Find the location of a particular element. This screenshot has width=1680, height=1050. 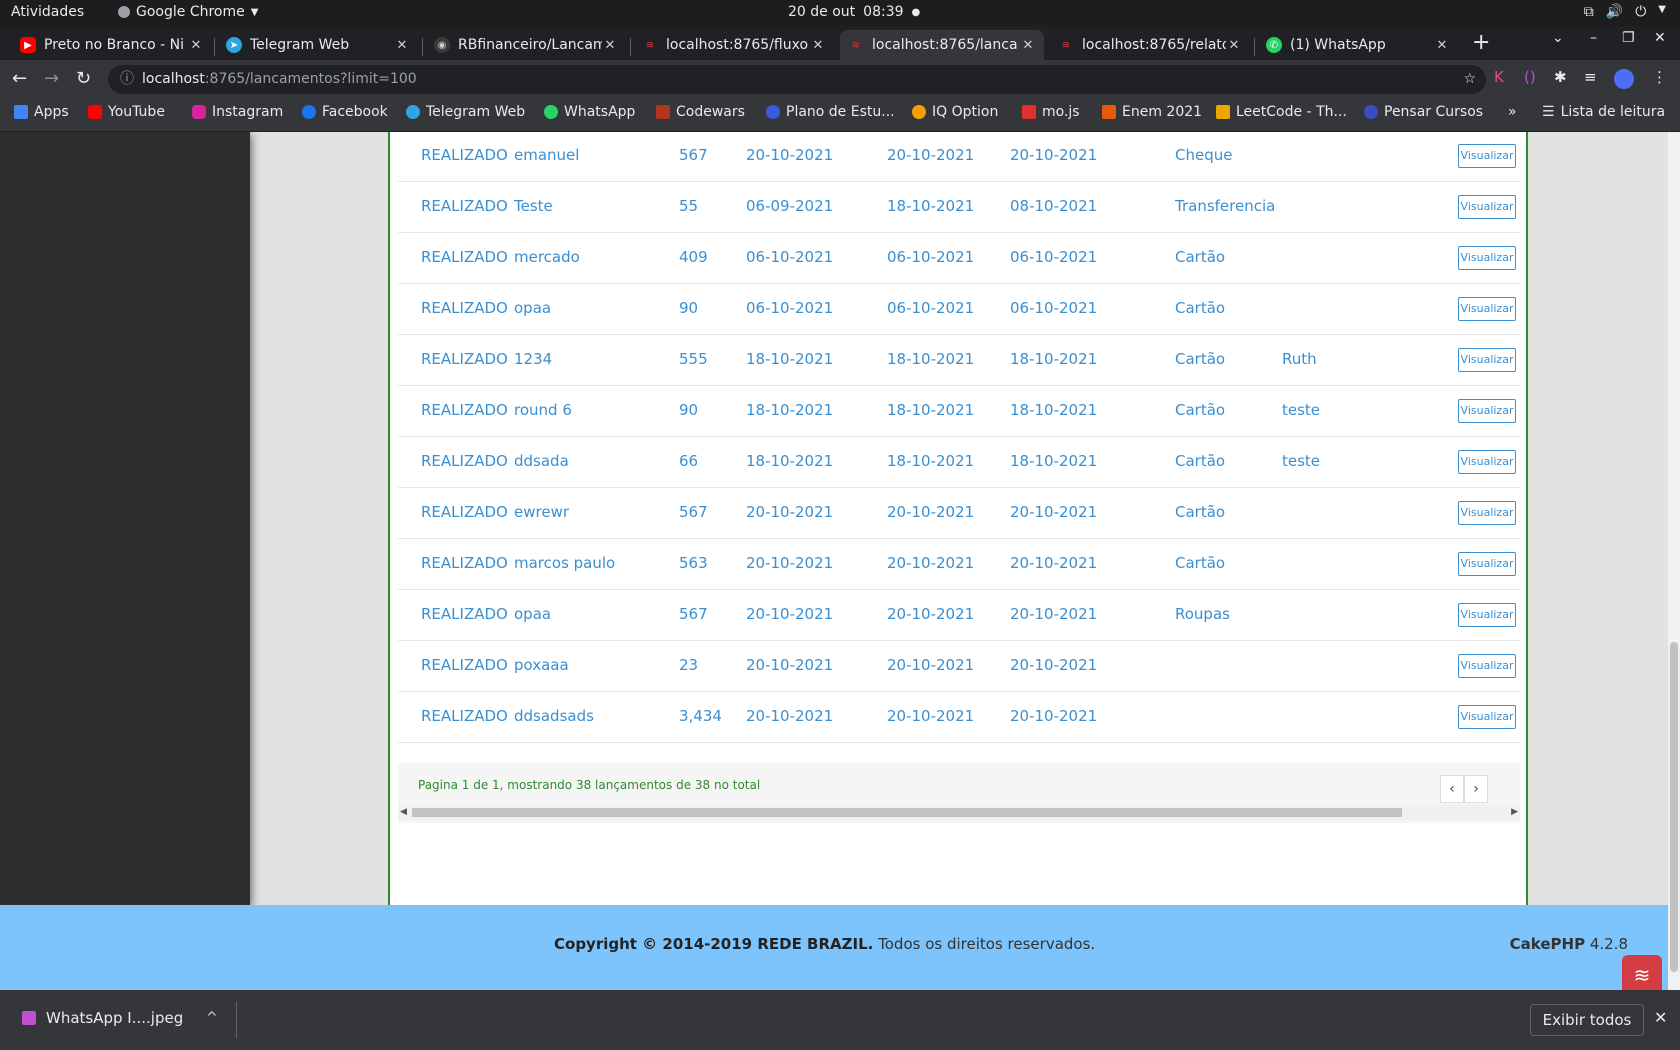

bookmark-pensar: Pensar Cursos is located at coordinates (1423, 112).